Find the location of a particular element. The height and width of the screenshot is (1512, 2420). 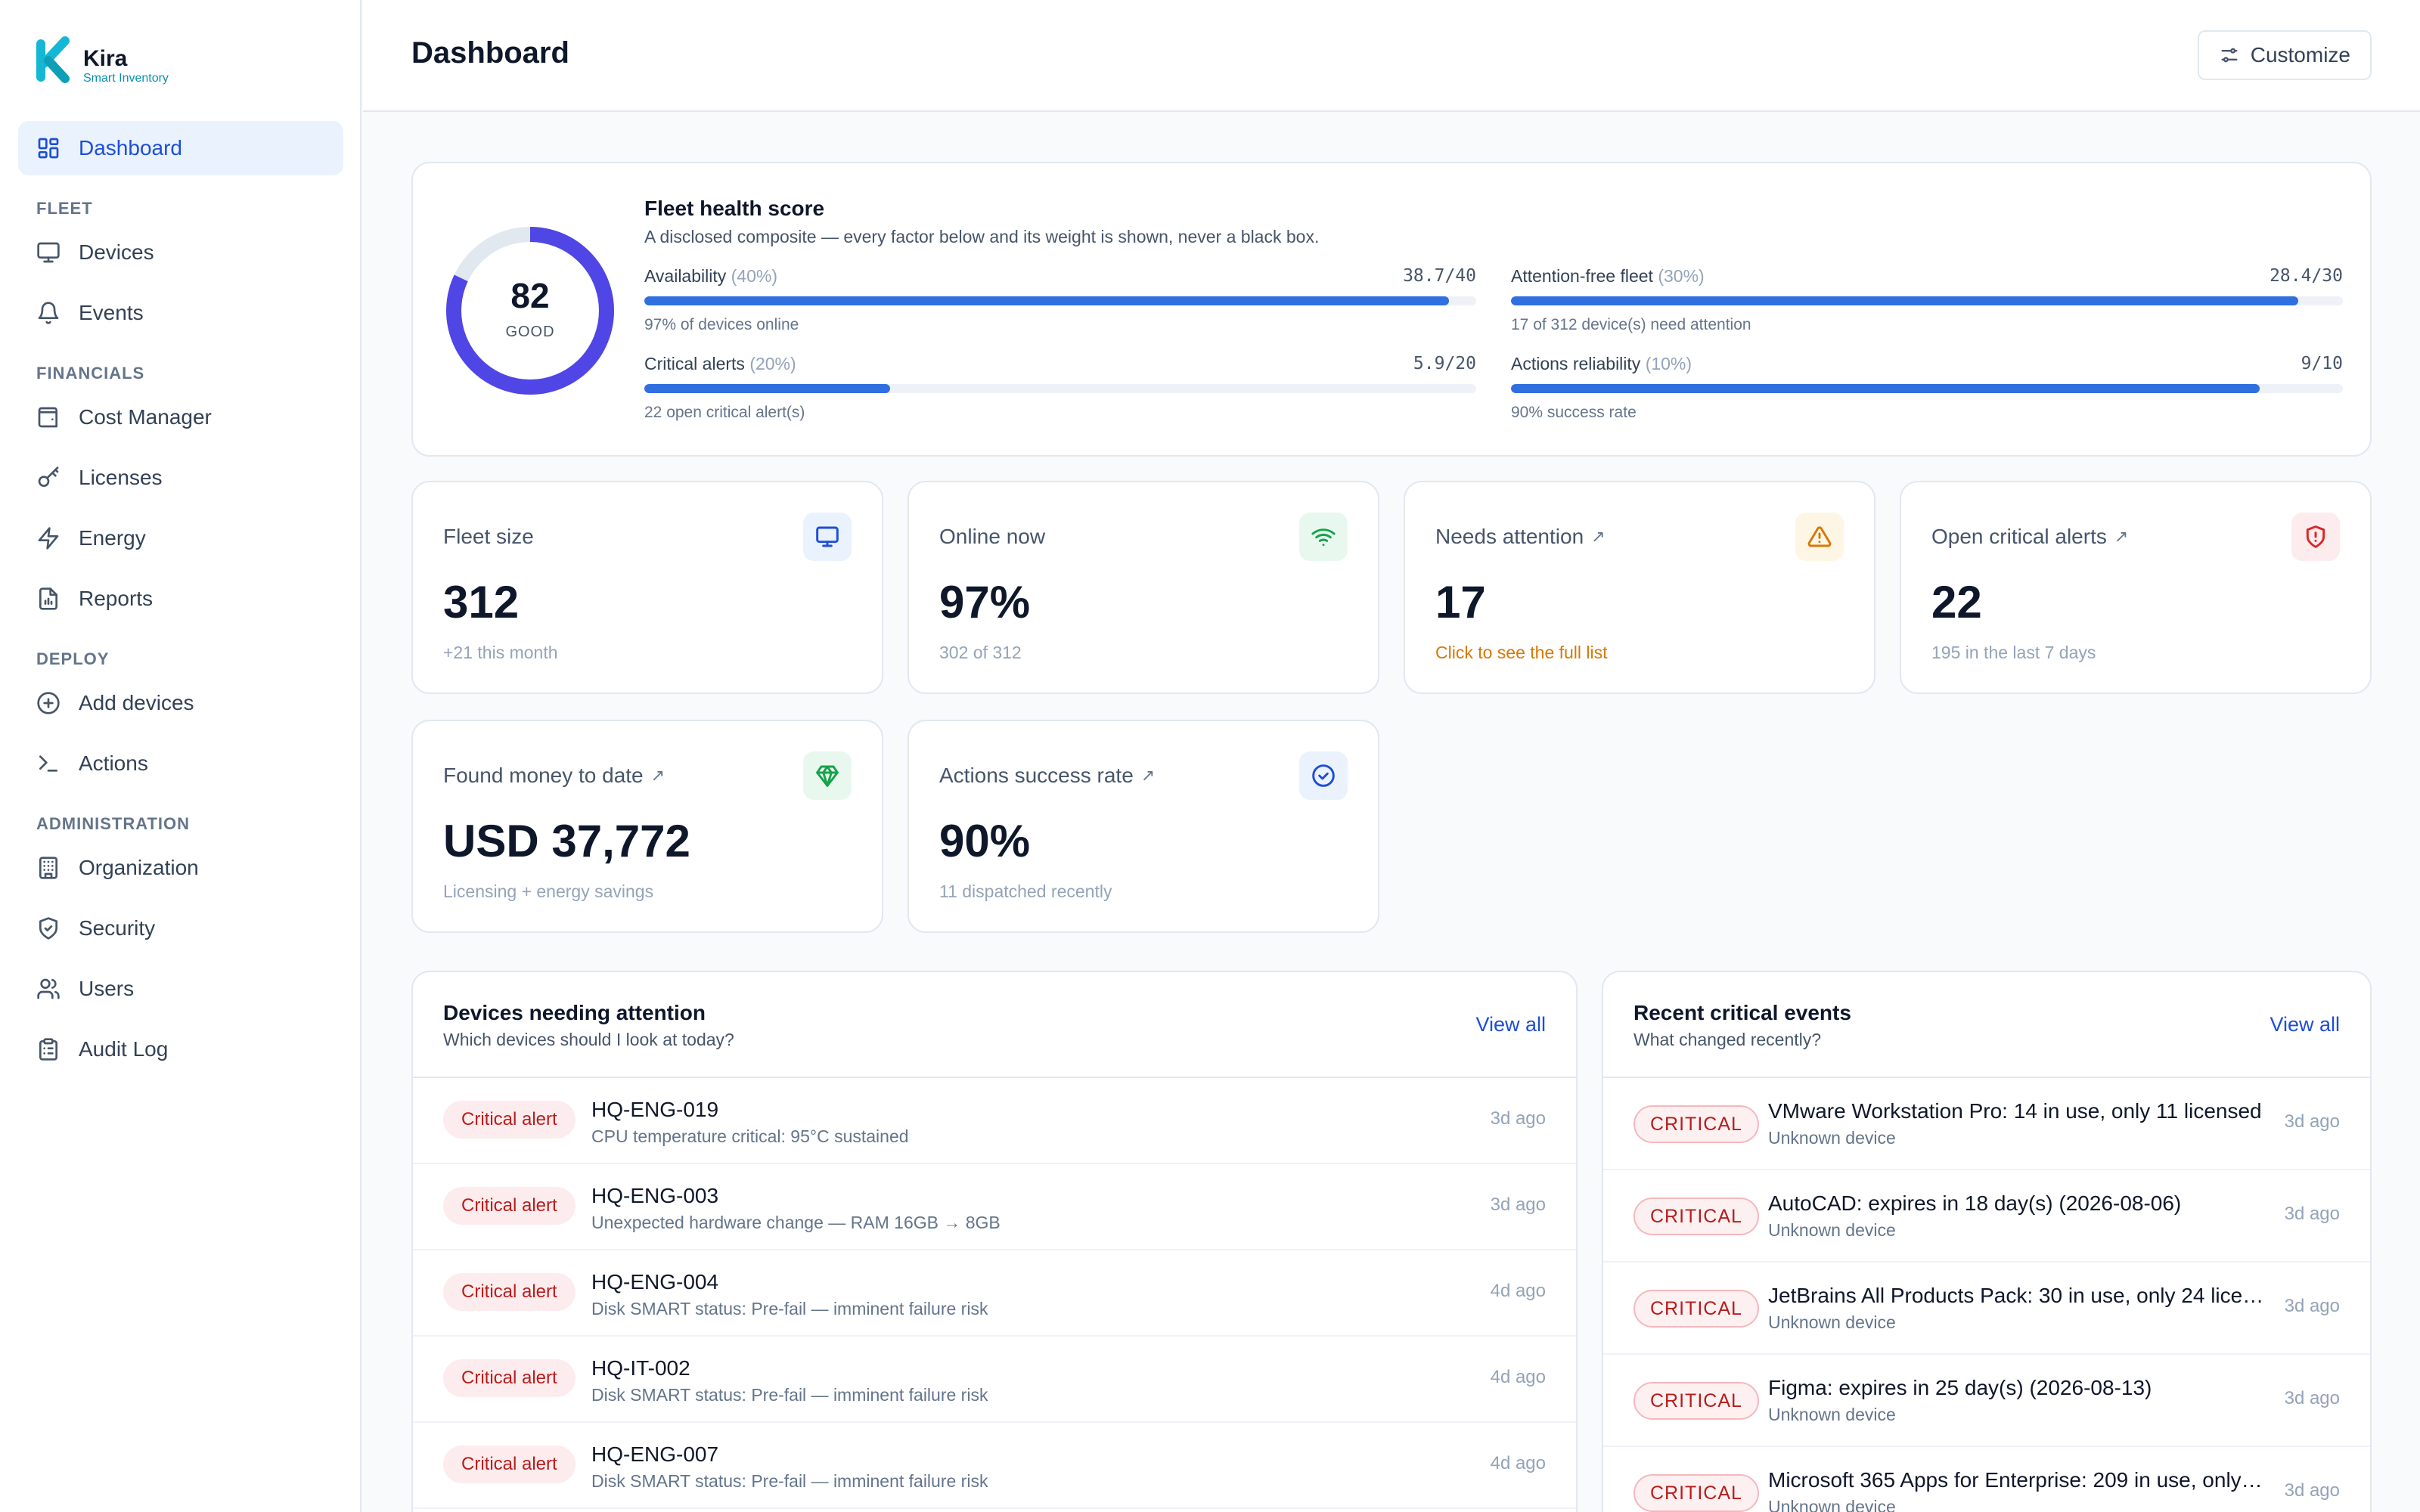

lightning-icon is located at coordinates (48, 538).